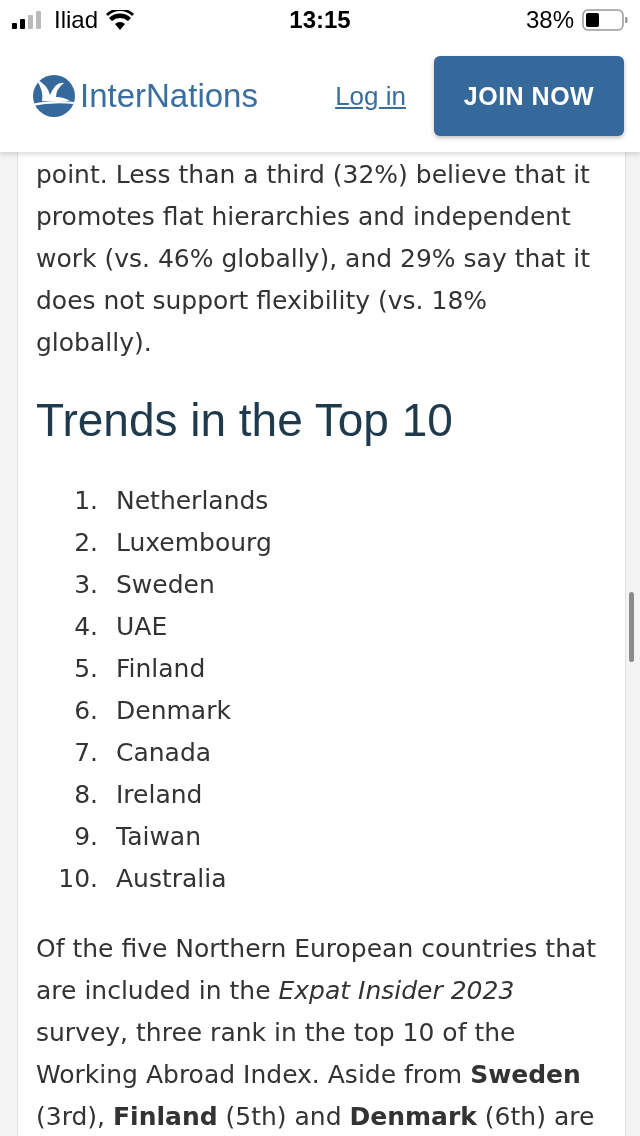  Describe the element at coordinates (192, 501) in the screenshot. I see `country-name: Netherlands` at that location.